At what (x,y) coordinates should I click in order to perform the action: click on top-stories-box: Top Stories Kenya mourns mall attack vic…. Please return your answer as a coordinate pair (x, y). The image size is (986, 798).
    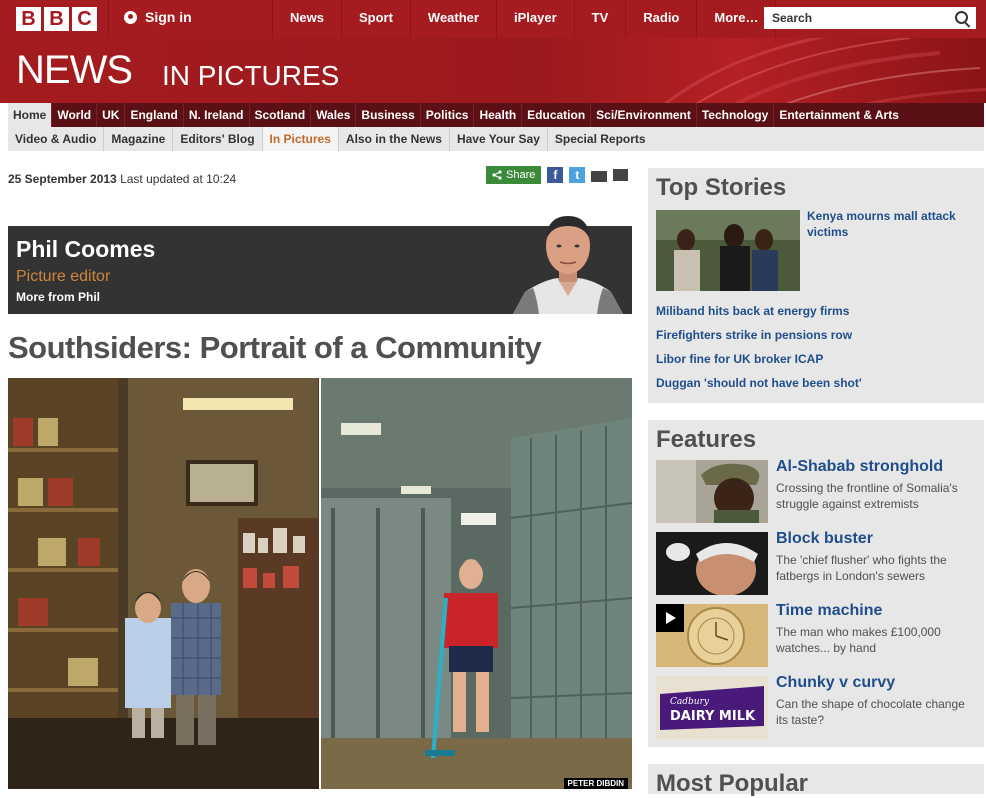
    Looking at the image, I should click on (816, 285).